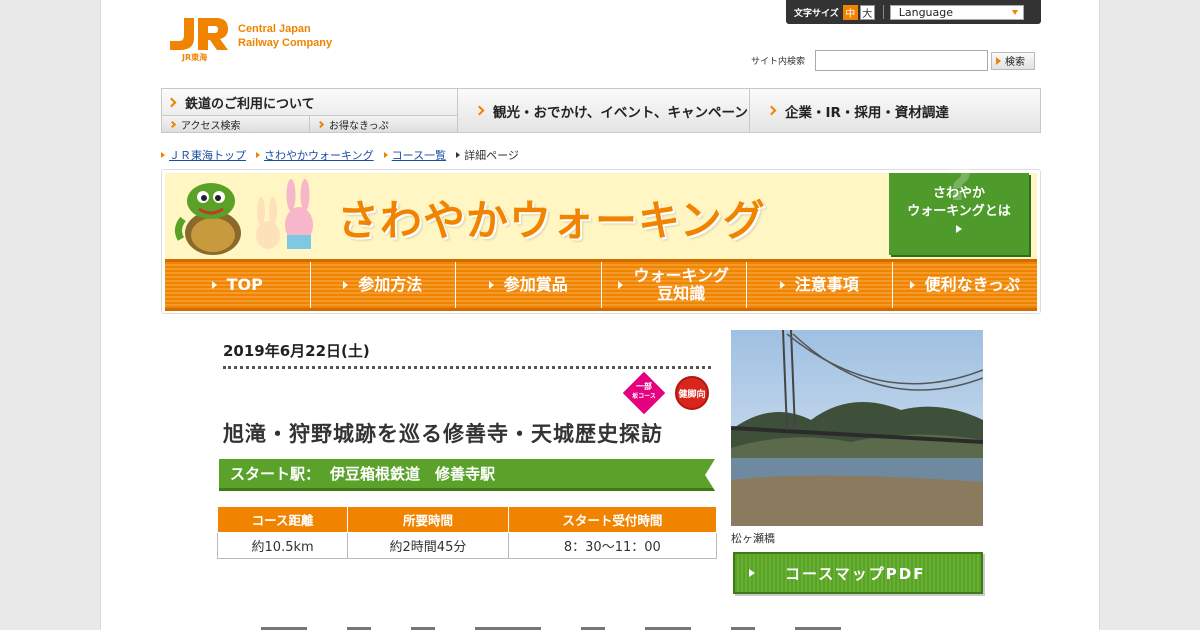 This screenshot has width=1200, height=630. Describe the element at coordinates (443, 434) in the screenshot. I see `course-title: 旭滝・狩野城跡を巡る修善寺・天城歴史探訪` at that location.